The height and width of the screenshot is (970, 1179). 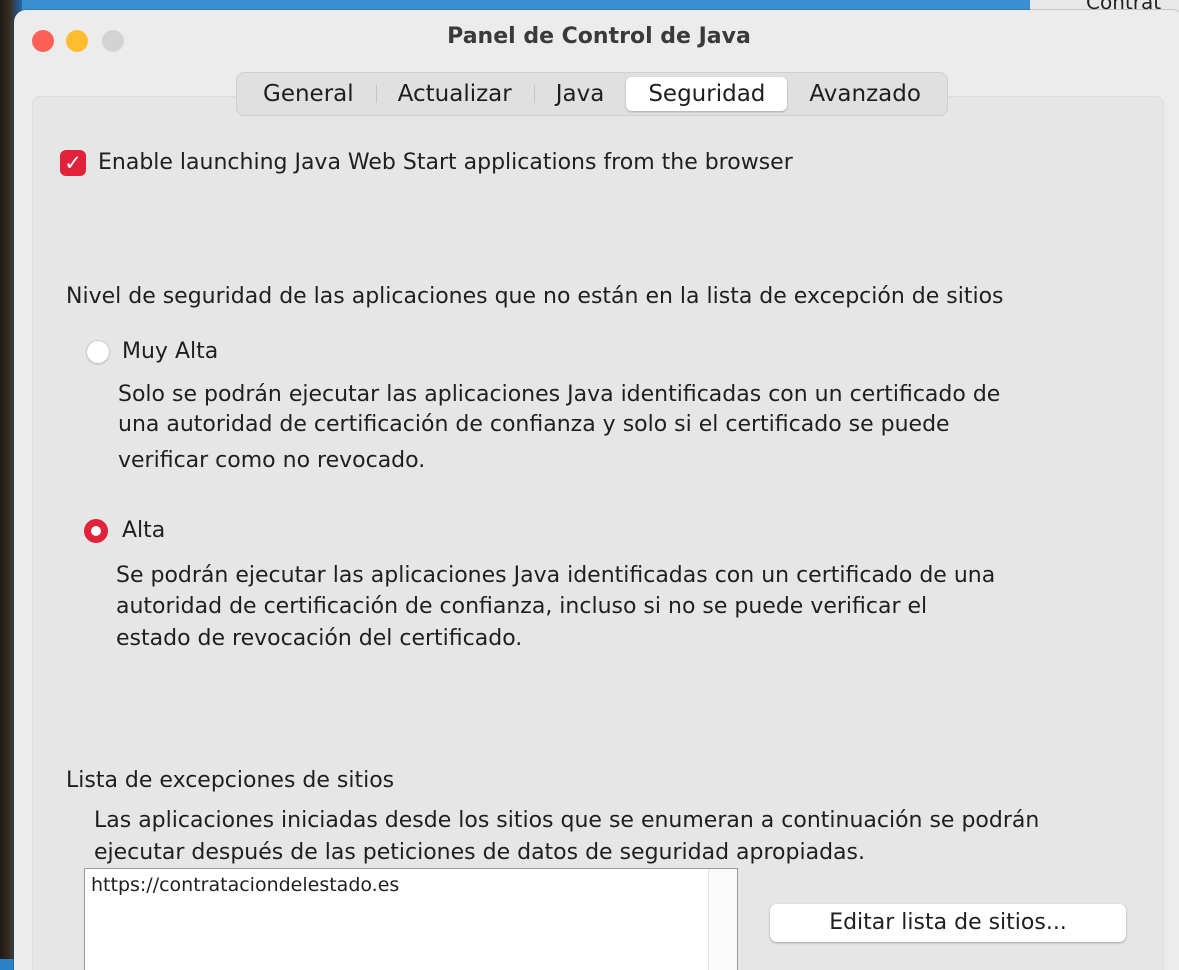 I want to click on alta-description-line-3: estado de revocación del certificado., so click(x=319, y=638).